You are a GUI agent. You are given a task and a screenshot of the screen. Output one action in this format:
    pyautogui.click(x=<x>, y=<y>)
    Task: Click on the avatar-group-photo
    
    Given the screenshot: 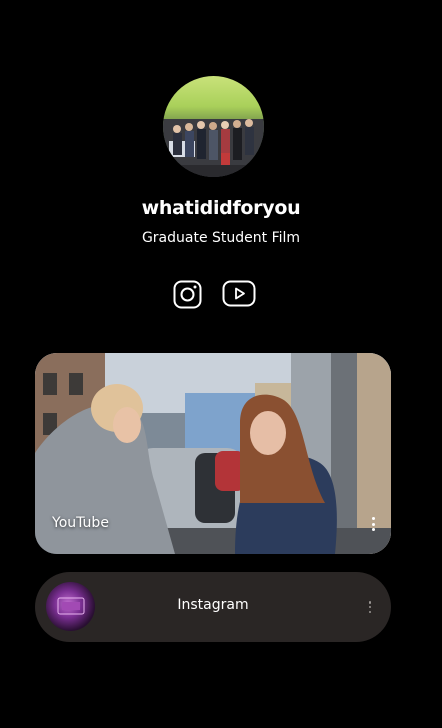 What is the action you would take?
    pyautogui.click(x=213, y=148)
    